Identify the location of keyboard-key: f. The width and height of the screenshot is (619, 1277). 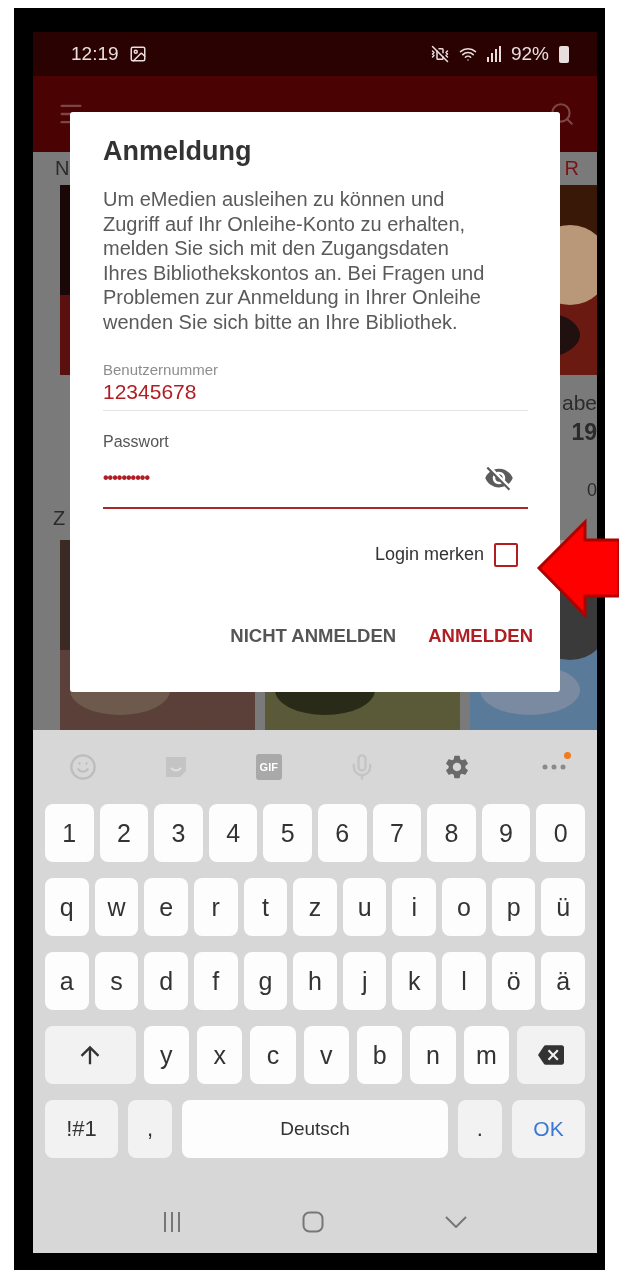
(215, 981).